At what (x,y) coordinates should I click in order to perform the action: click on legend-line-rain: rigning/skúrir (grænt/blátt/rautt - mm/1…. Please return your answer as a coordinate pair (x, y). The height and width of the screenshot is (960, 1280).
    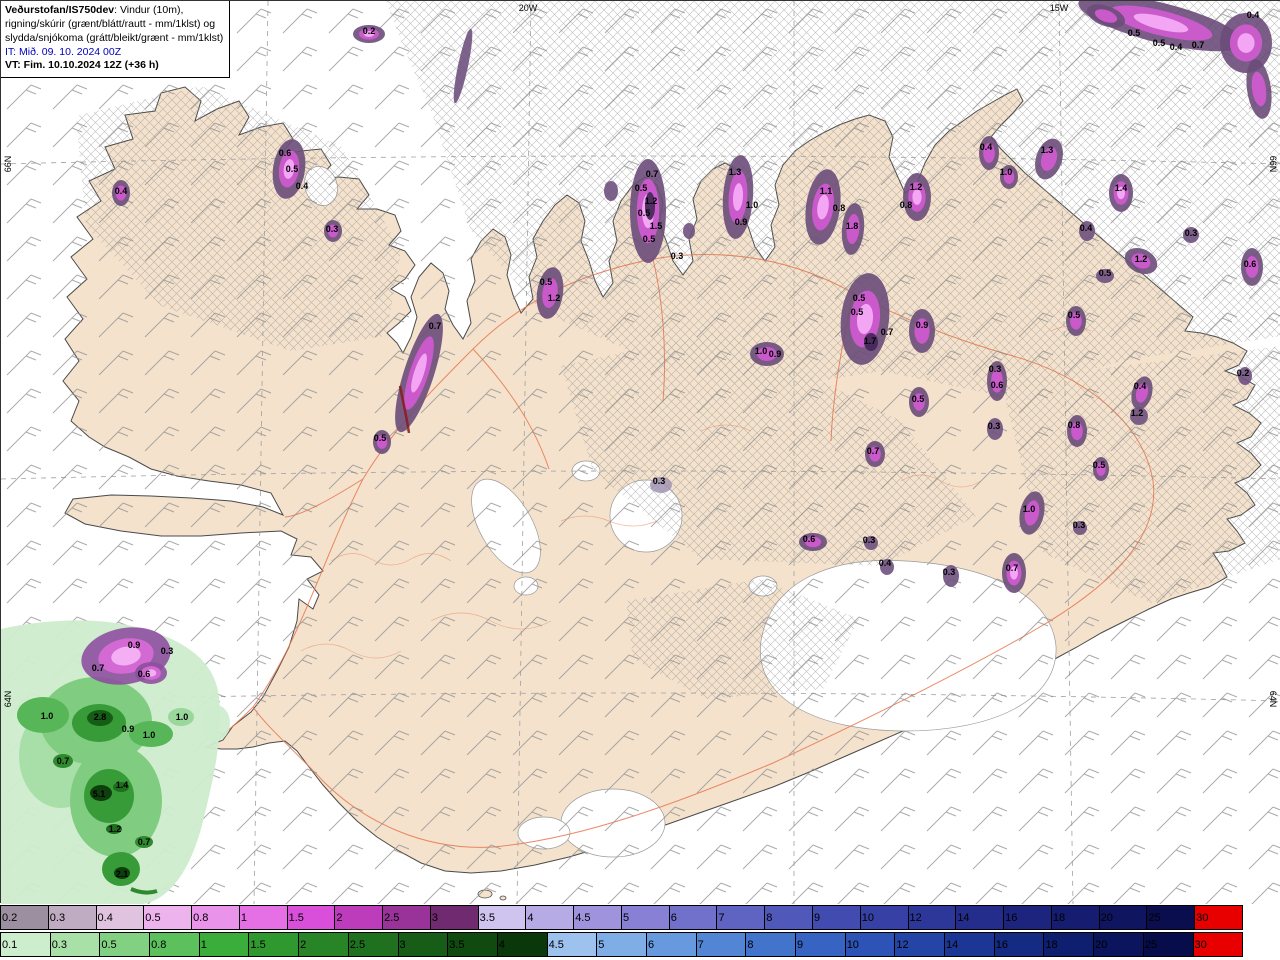
    Looking at the image, I should click on (110, 23).